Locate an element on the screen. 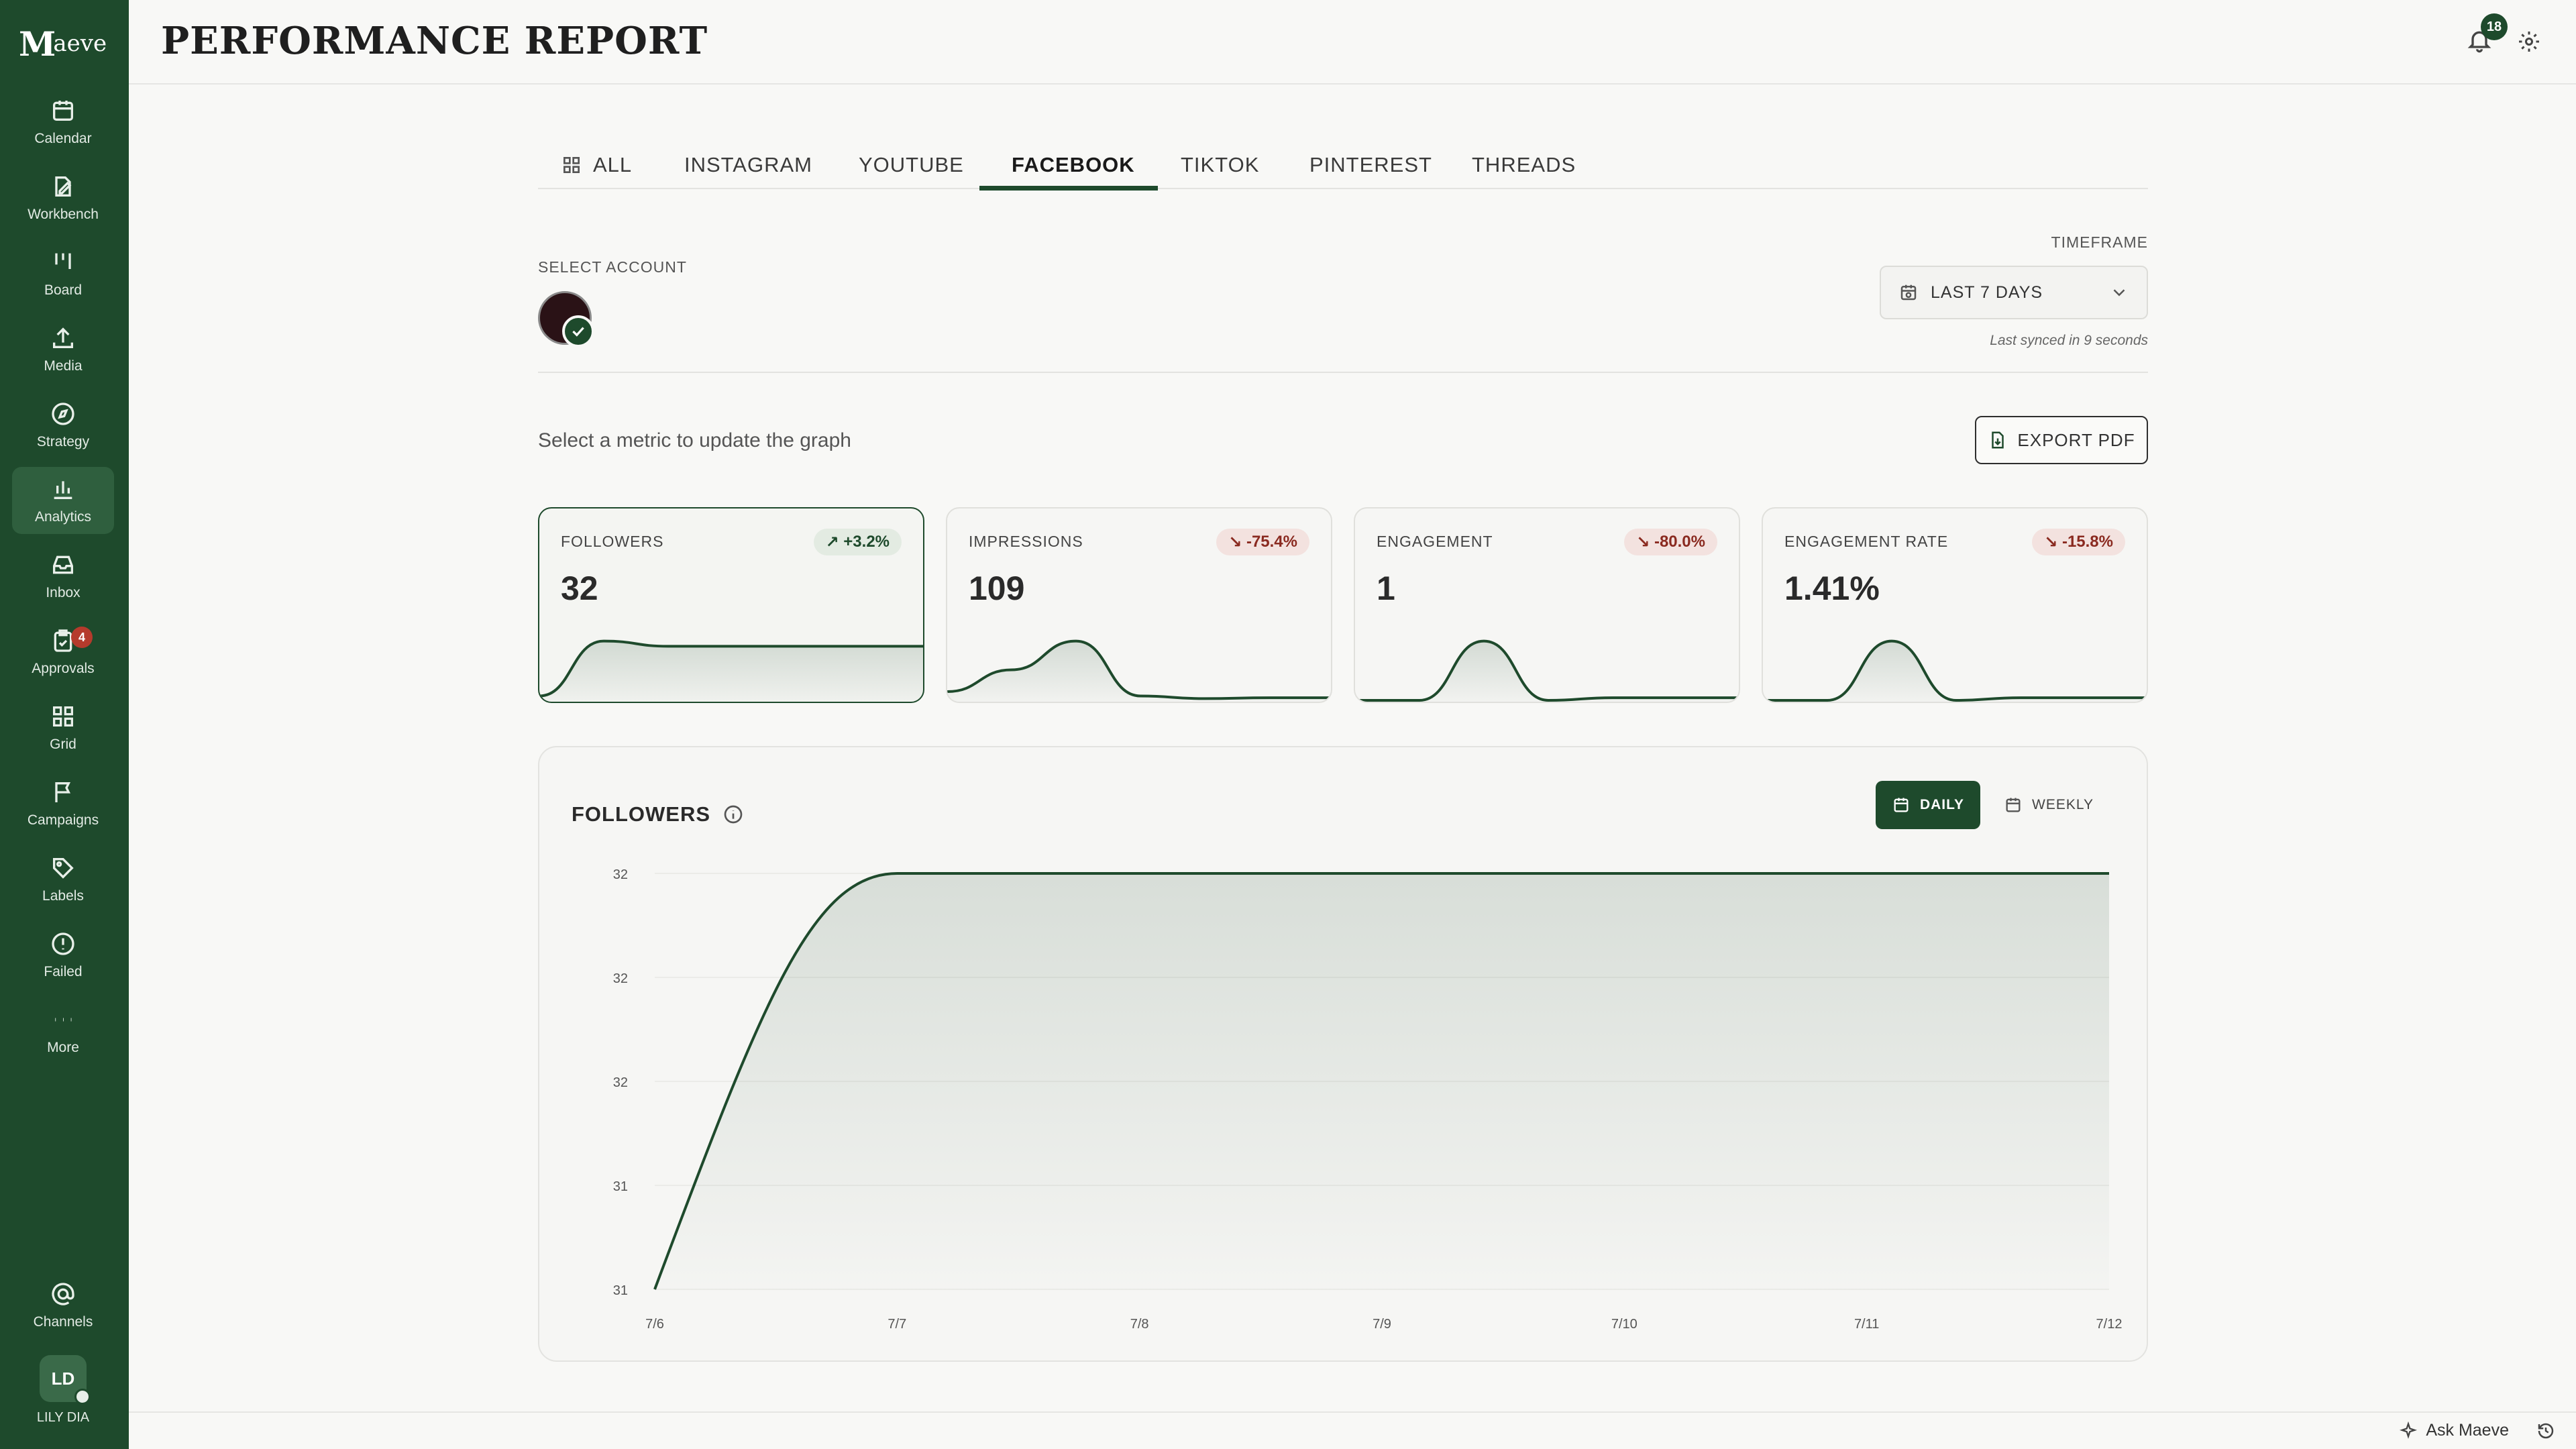 Image resolution: width=2576 pixels, height=1449 pixels. grid-icon is located at coordinates (63, 716).